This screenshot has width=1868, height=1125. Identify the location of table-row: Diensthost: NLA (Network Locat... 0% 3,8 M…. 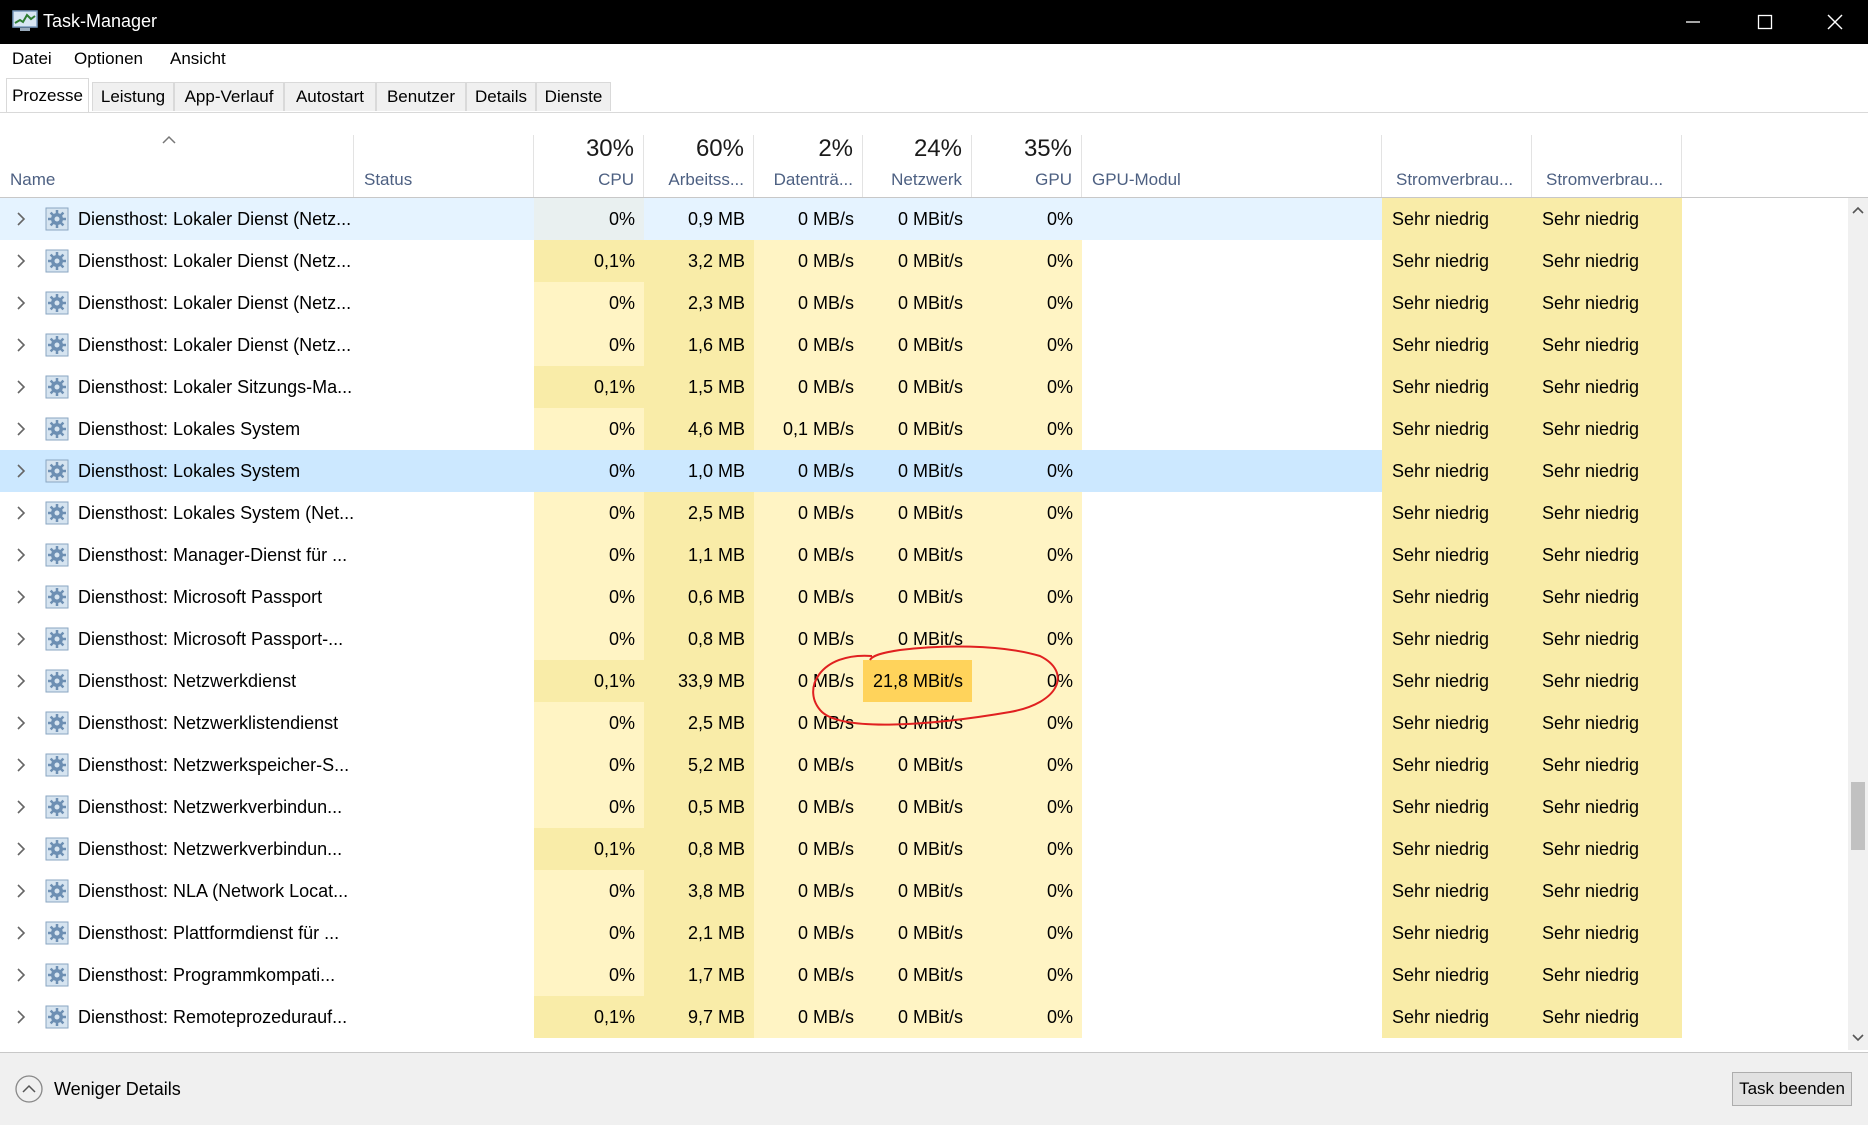
(924, 891).